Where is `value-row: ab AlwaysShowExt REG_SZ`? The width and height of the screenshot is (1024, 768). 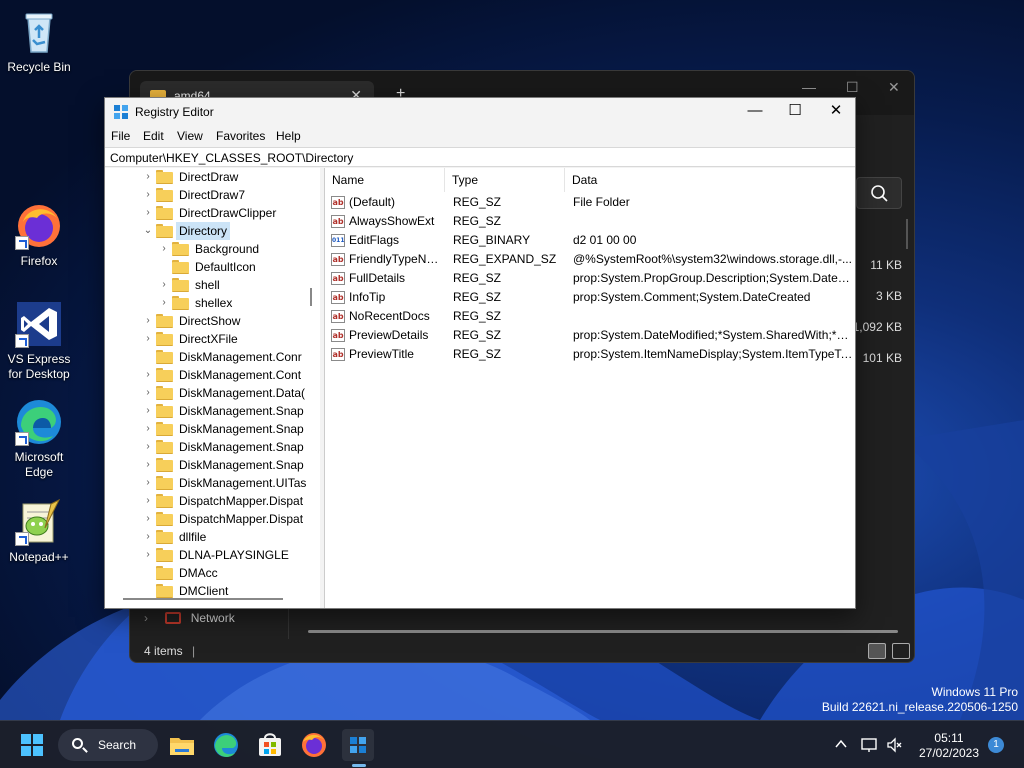
value-row: ab AlwaysShowExt REG_SZ is located at coordinates (590, 221).